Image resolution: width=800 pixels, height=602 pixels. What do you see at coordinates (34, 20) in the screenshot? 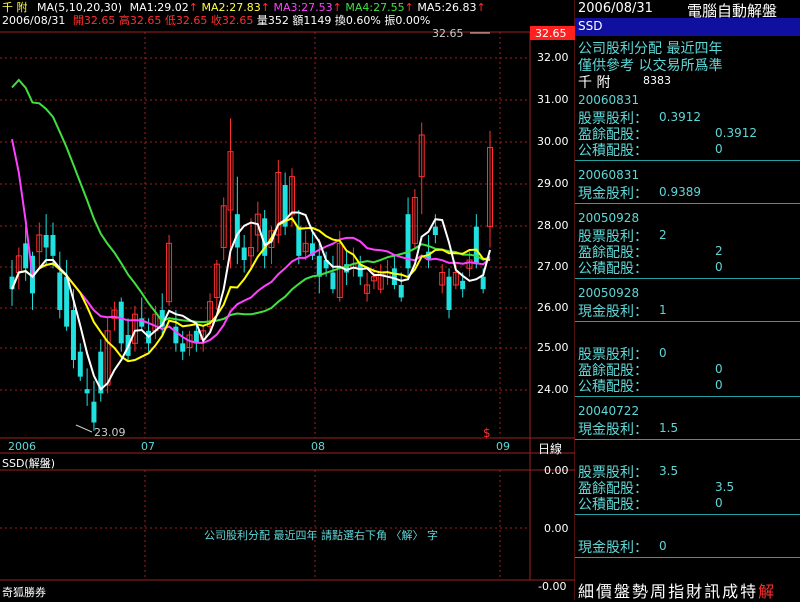
I see `quote-date: 2006/08/31` at bounding box center [34, 20].